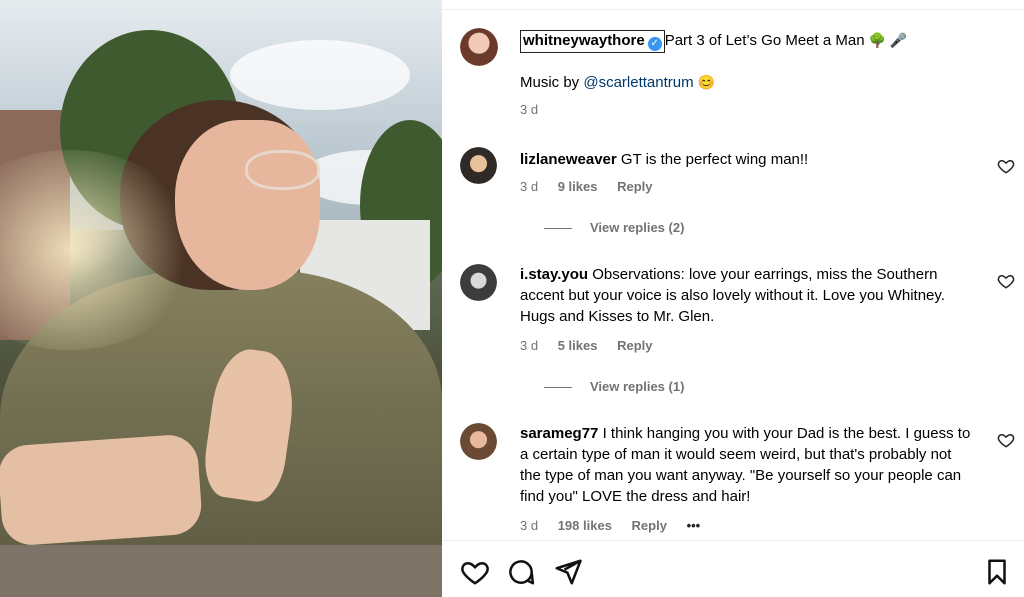  I want to click on more-options-icon: •••, so click(694, 525).